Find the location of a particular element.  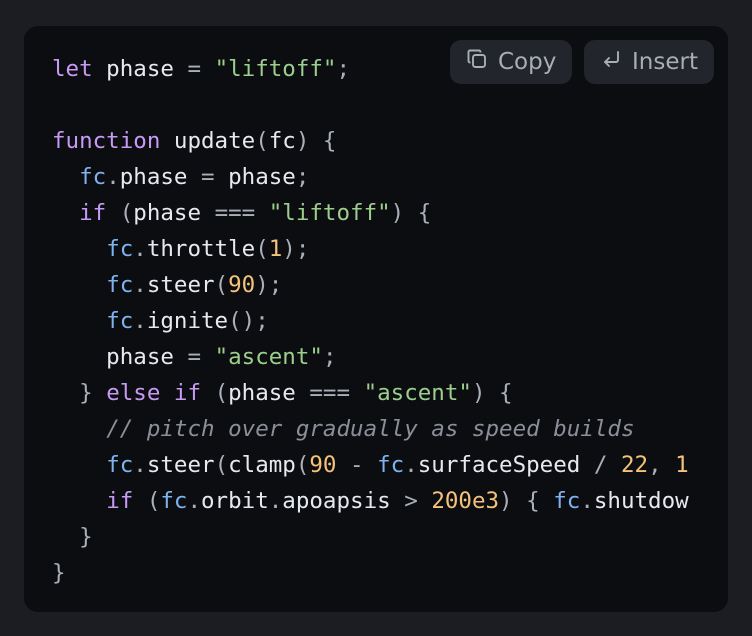

code-line: // pitch over gradually as speed builds is located at coordinates (370, 429).